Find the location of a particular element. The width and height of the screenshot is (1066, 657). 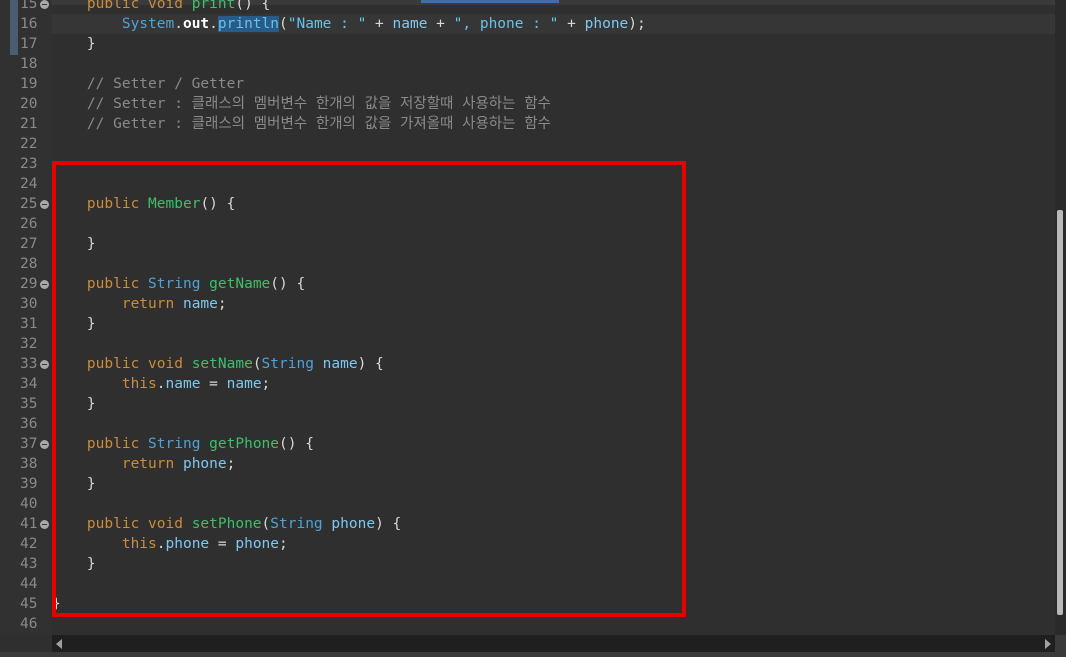

code-token: System is located at coordinates (148, 24).